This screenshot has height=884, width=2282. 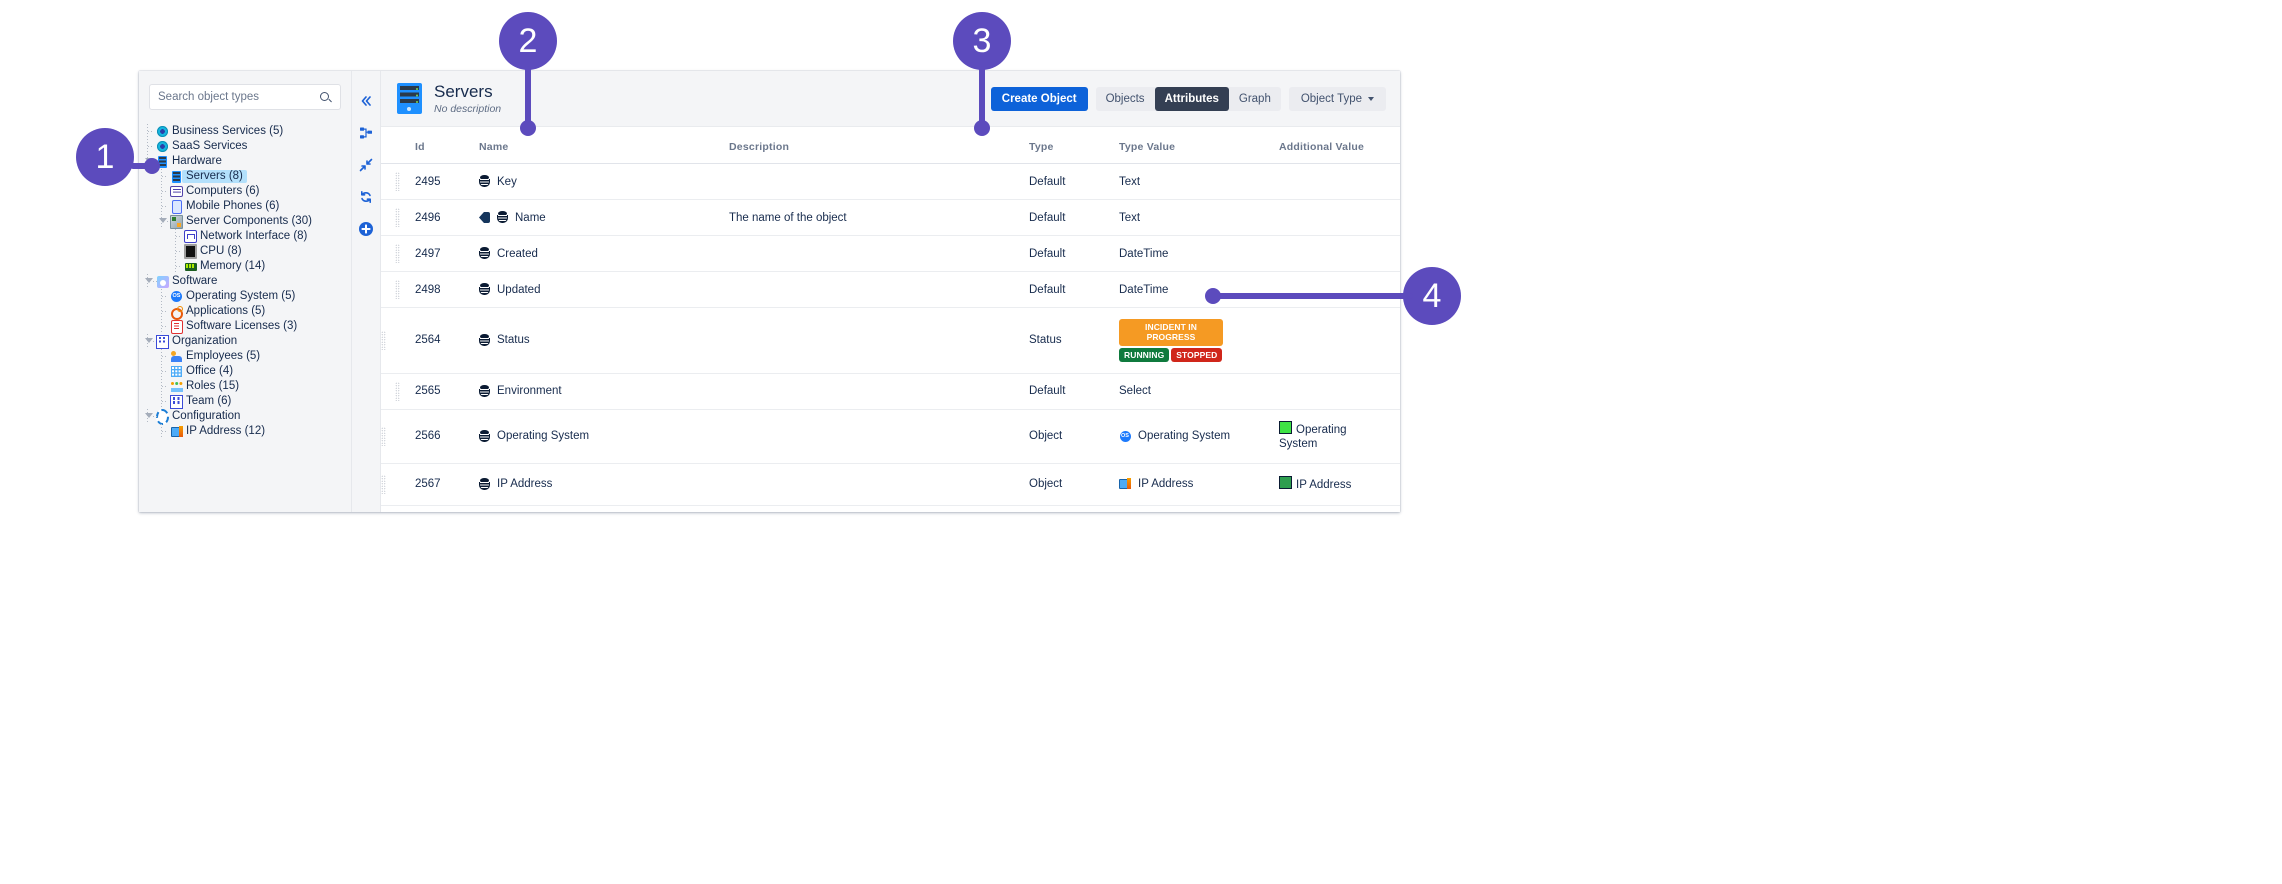 I want to click on office-icon, so click(x=176, y=371).